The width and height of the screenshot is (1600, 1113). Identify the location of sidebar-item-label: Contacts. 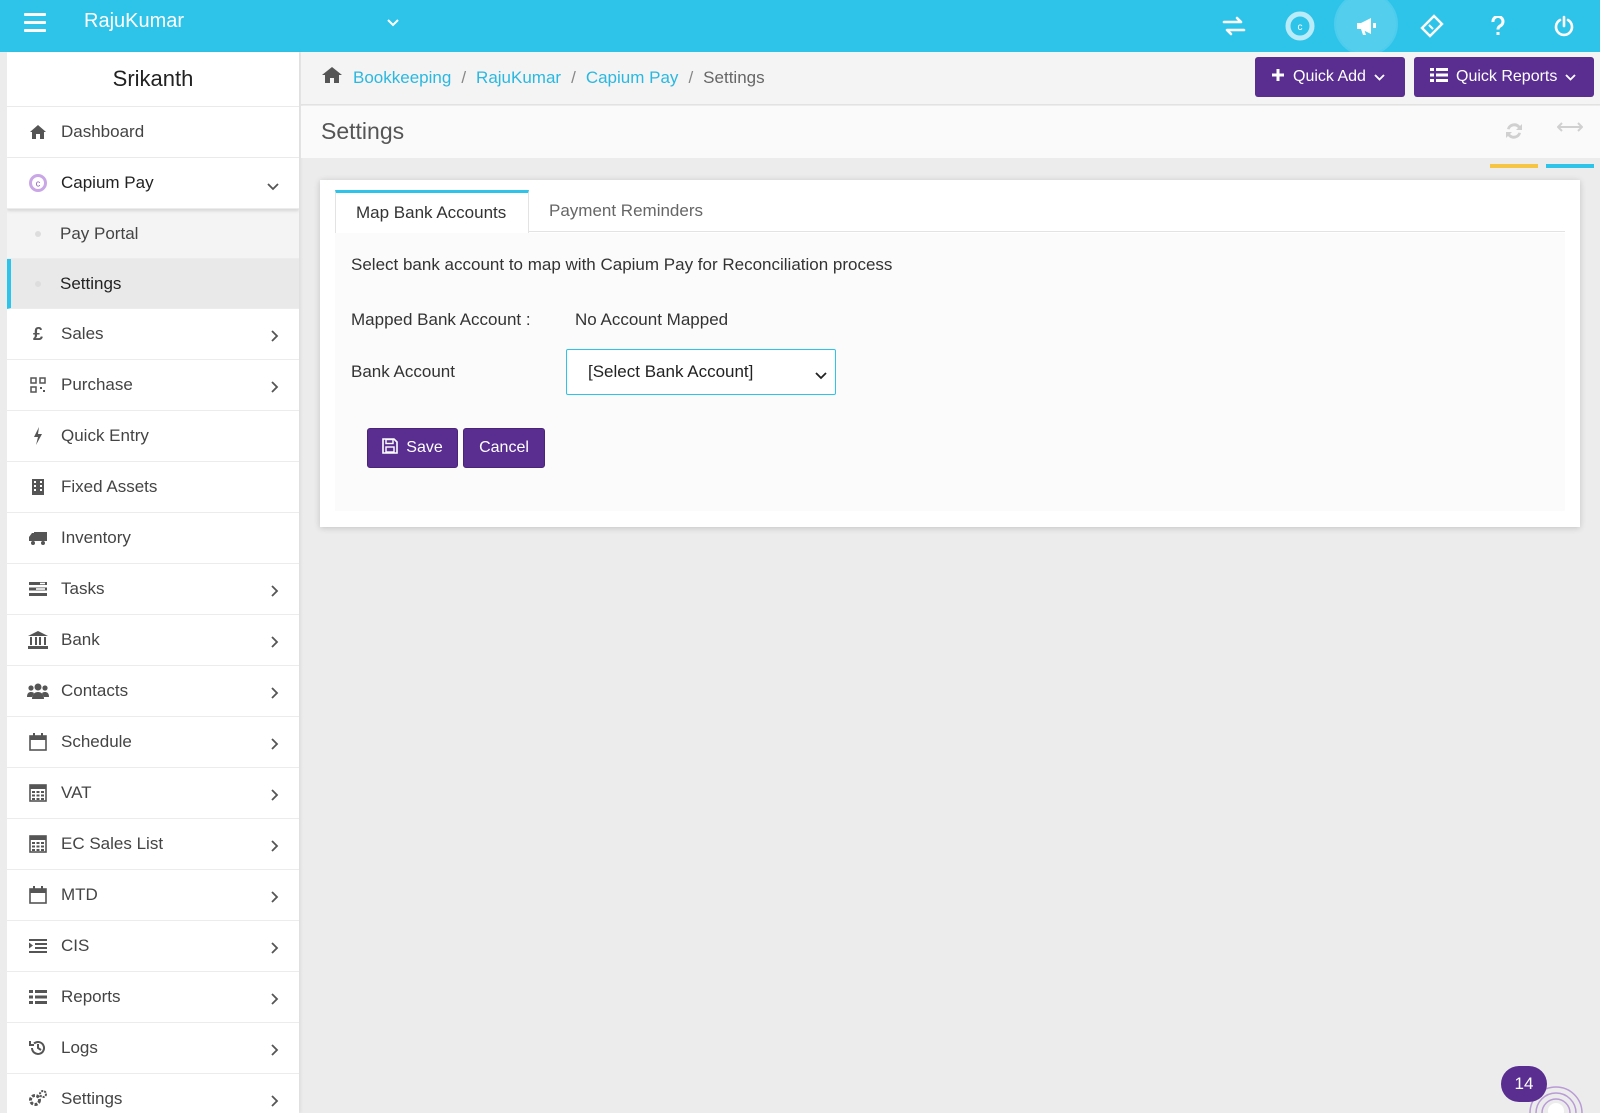
(95, 690).